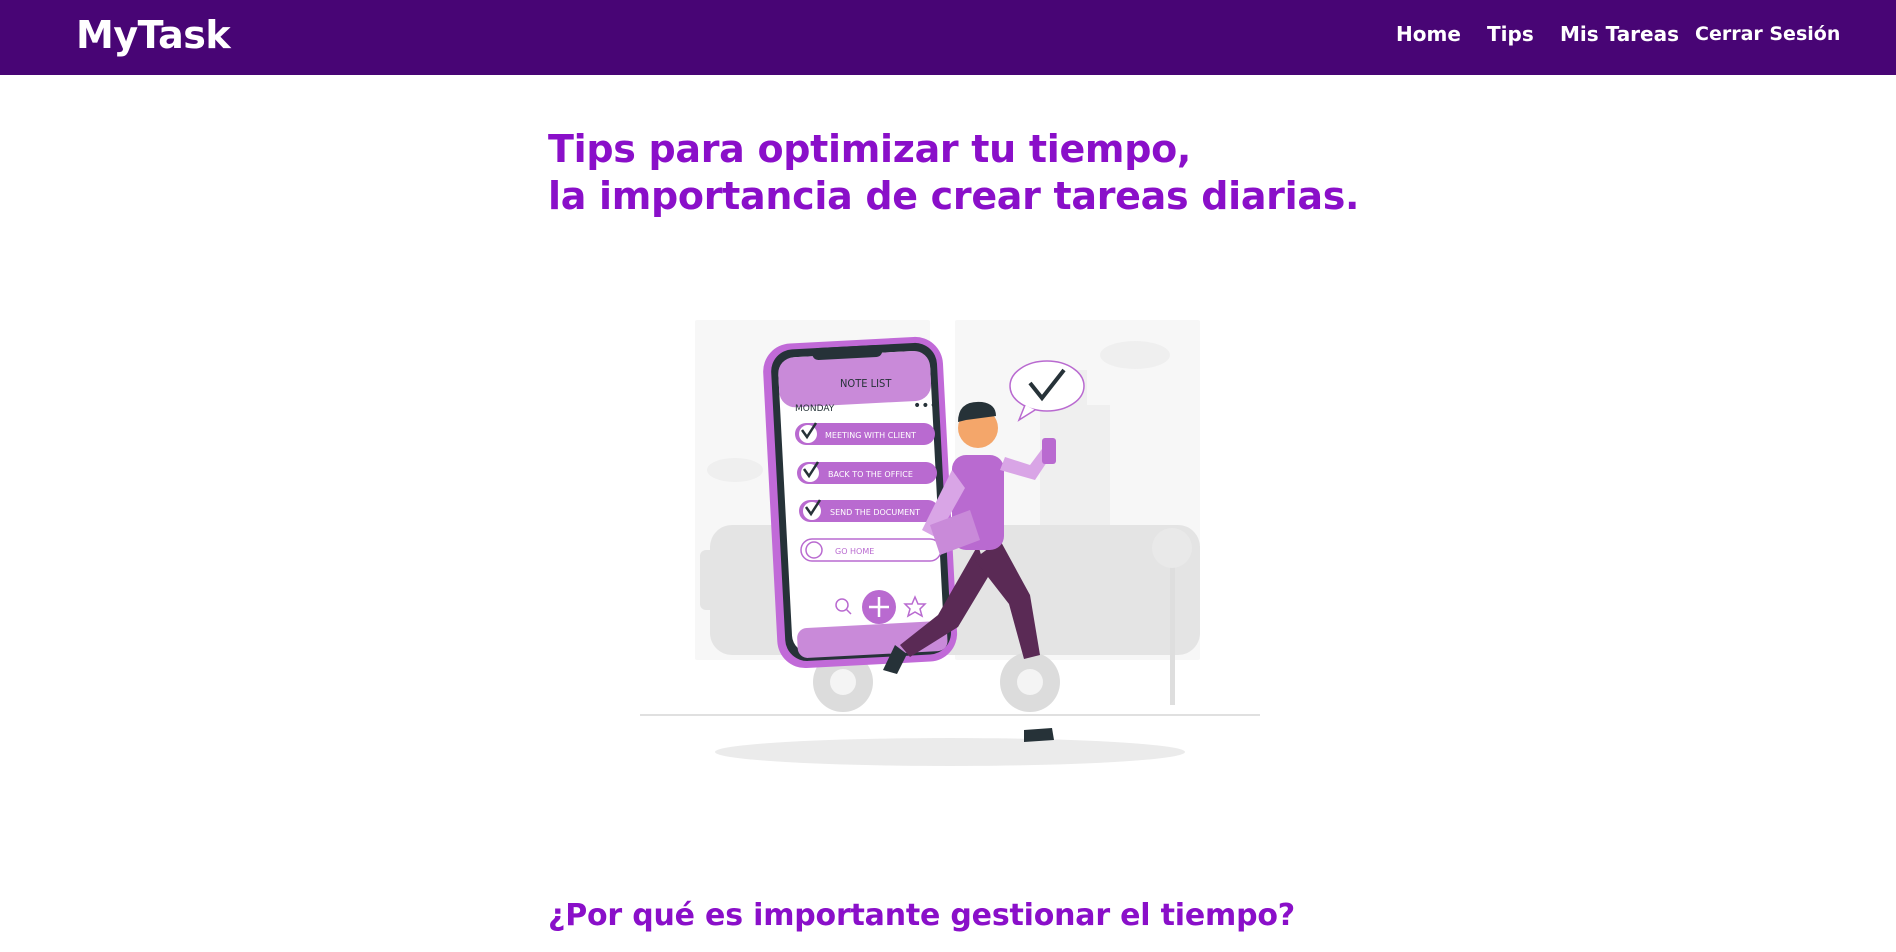 The image size is (1896, 952). What do you see at coordinates (854, 551) in the screenshot?
I see `task-label-4: GO HOME` at bounding box center [854, 551].